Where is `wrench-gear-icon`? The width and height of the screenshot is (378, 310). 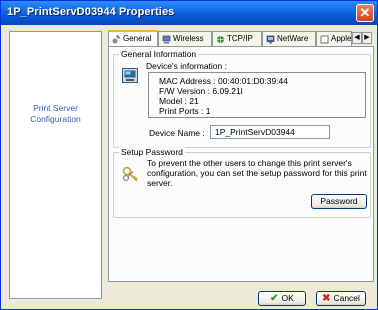
wrench-gear-icon is located at coordinates (116, 39).